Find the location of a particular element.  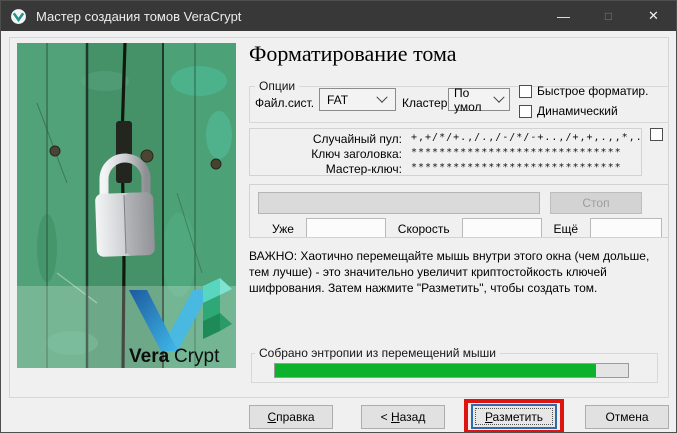

done-label: Уже is located at coordinates (283, 228).